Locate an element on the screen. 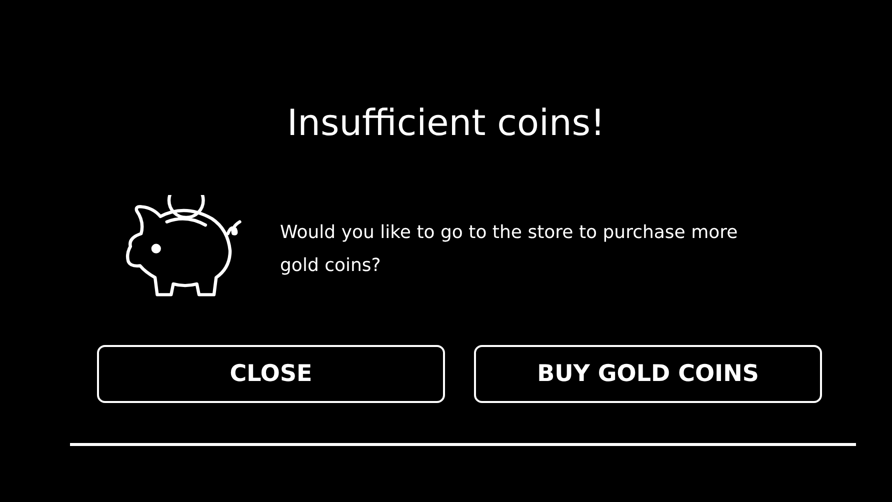  dialog-title: Insufficient coins! is located at coordinates (446, 124).